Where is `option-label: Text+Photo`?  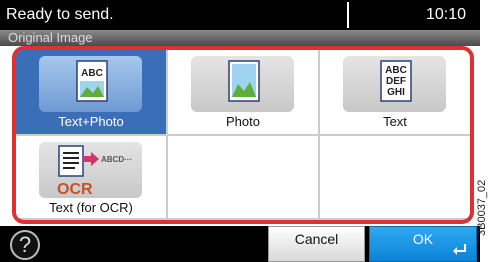 option-label: Text+Photo is located at coordinates (91, 121).